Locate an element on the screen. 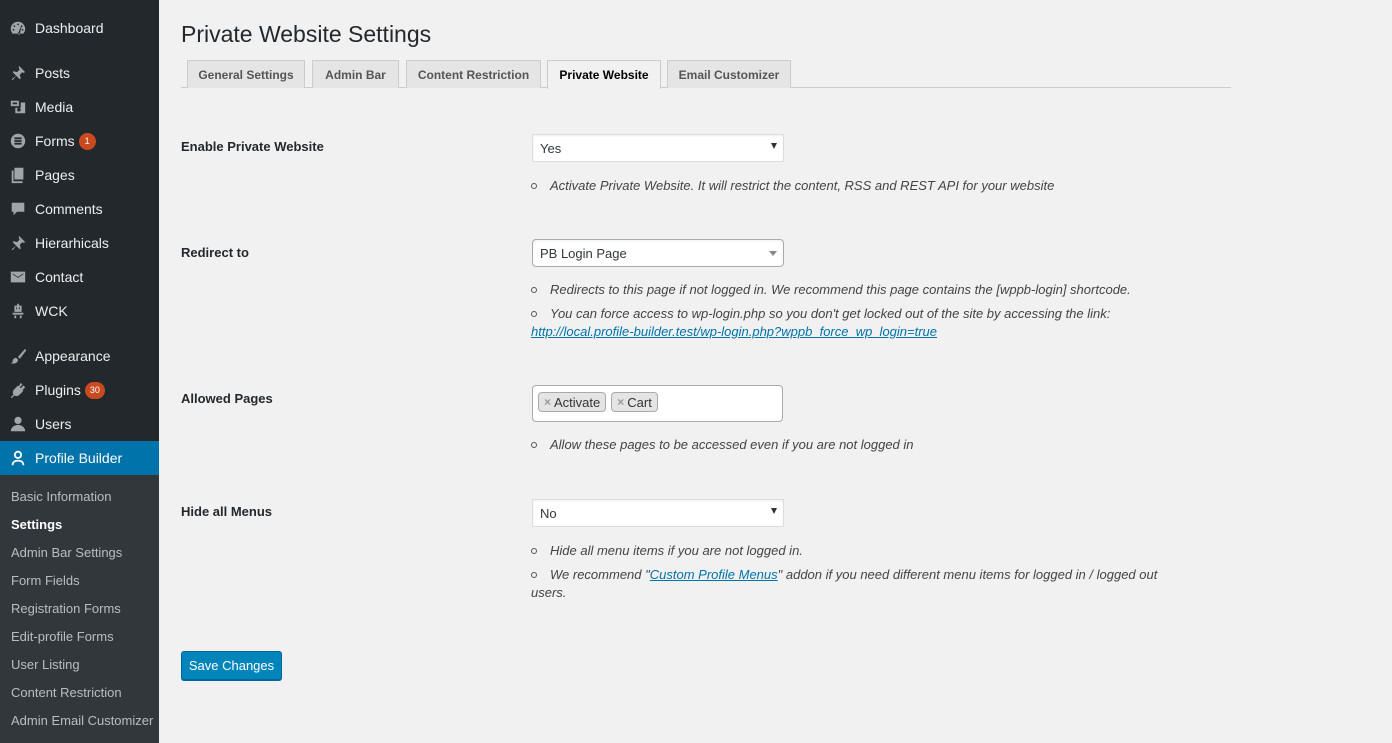 The width and height of the screenshot is (1392, 743). hide-all-menus-select: No is located at coordinates (658, 513).